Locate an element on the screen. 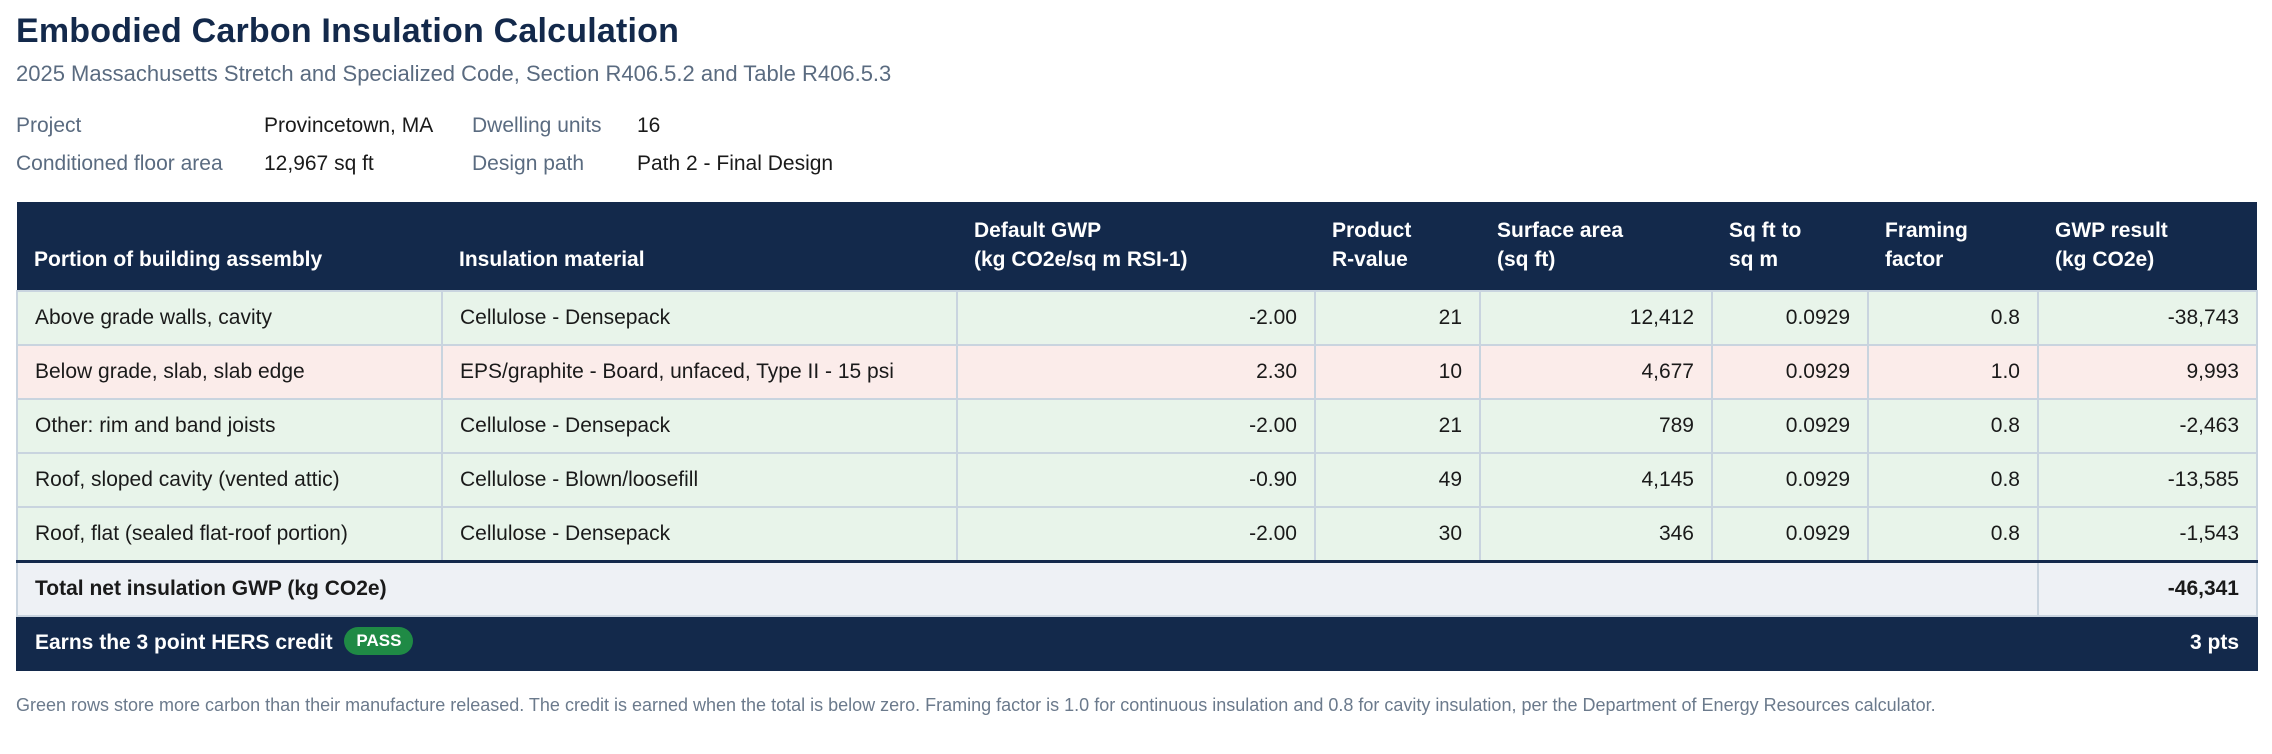  cell-gwp-result: -13,585 is located at coordinates (2147, 480).